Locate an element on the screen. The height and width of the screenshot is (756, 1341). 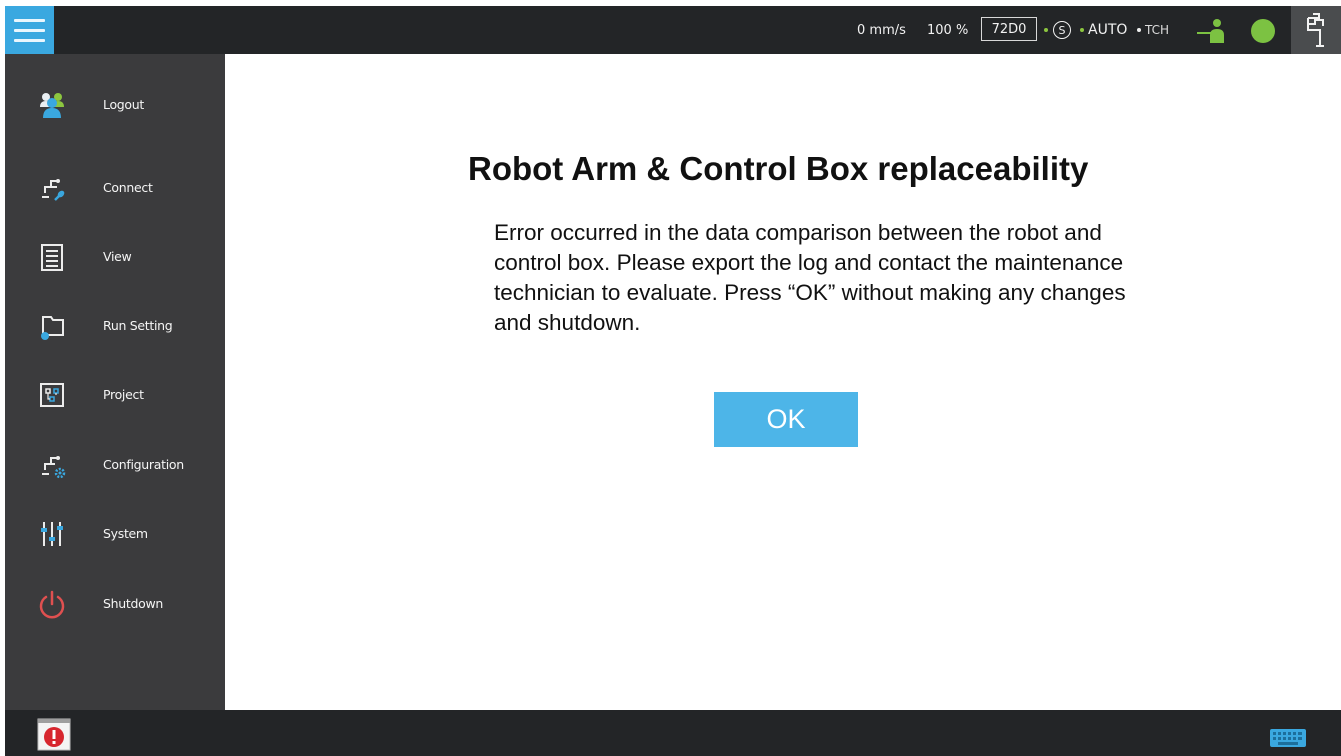
sidebar-item-system: System is located at coordinates (115, 533).